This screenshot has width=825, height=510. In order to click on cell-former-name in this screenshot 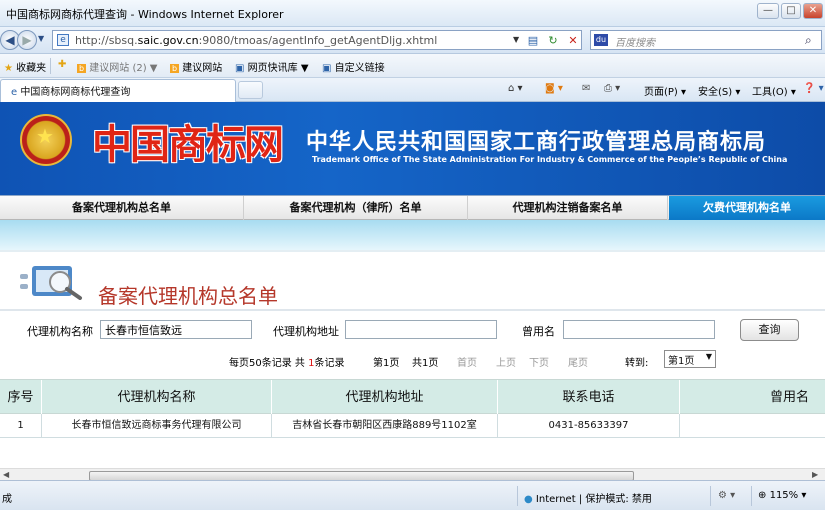, I will do `click(752, 426)`.